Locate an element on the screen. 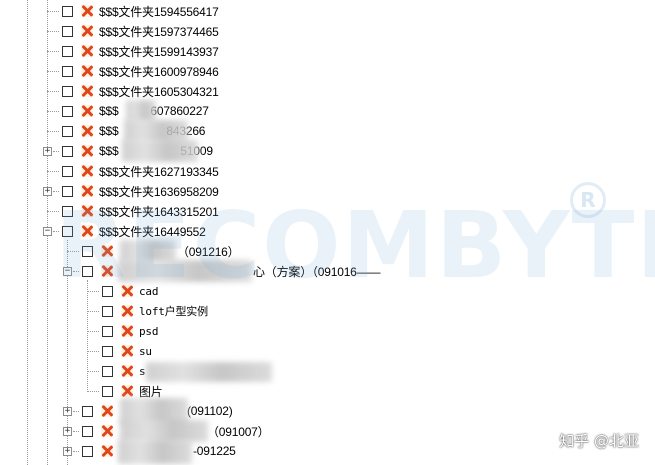 The image size is (655, 465). node-label: su is located at coordinates (145, 351).